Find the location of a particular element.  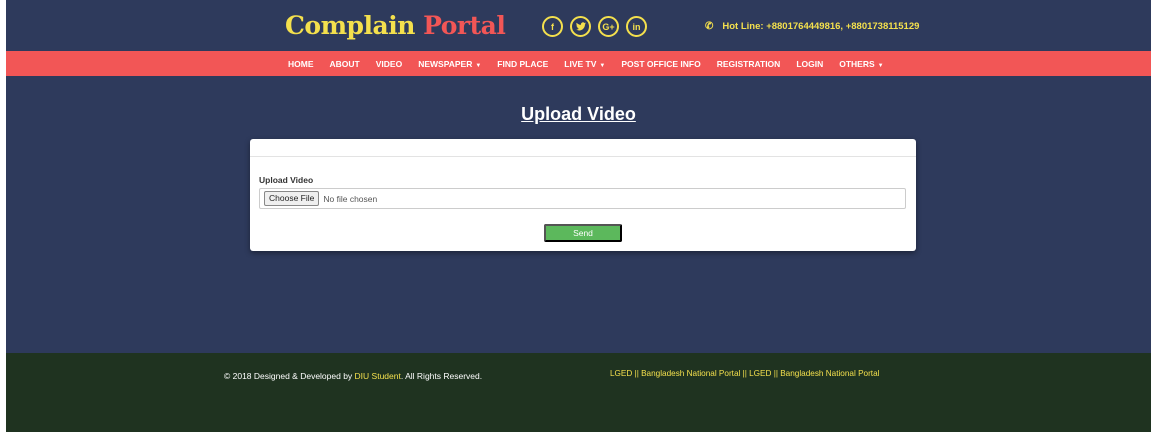

linkedin-icon: in is located at coordinates (636, 26).